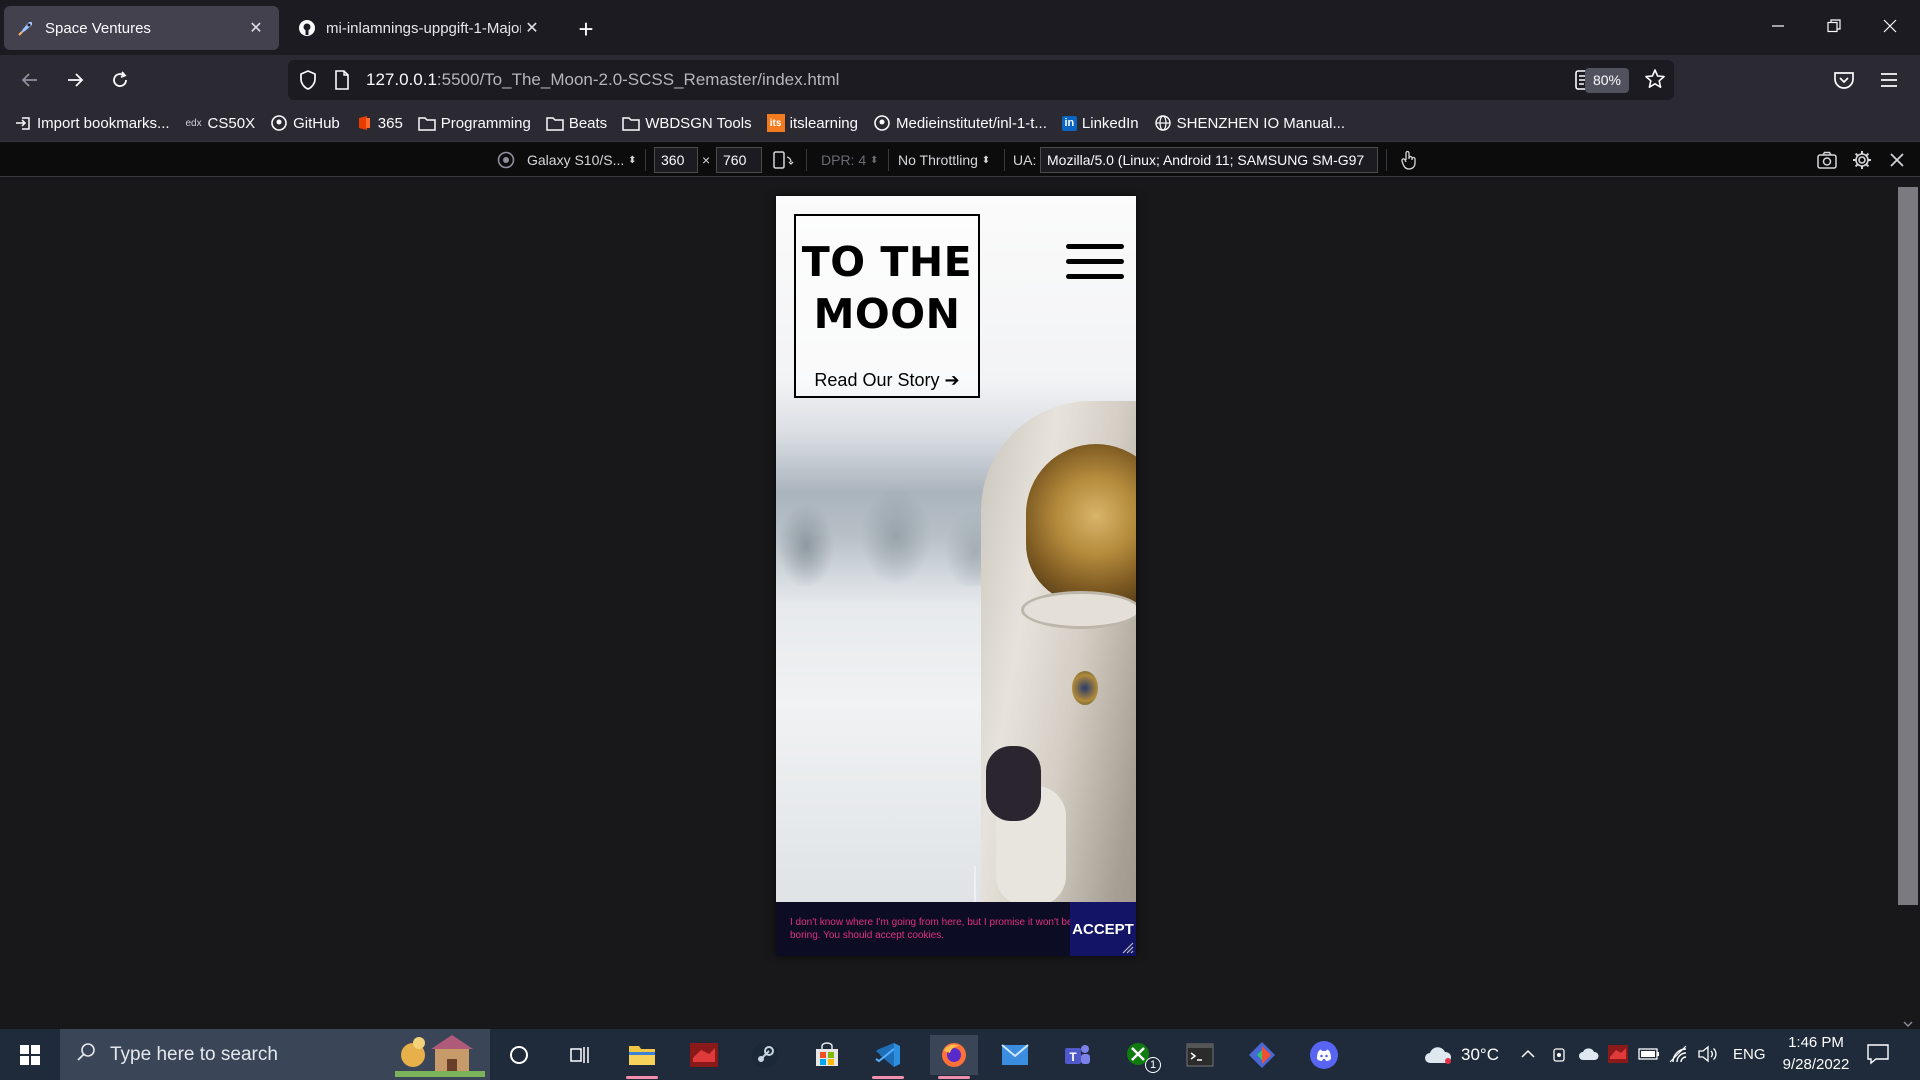 This screenshot has height=1080, width=1920. I want to click on input-language: ENG, so click(1749, 1054).